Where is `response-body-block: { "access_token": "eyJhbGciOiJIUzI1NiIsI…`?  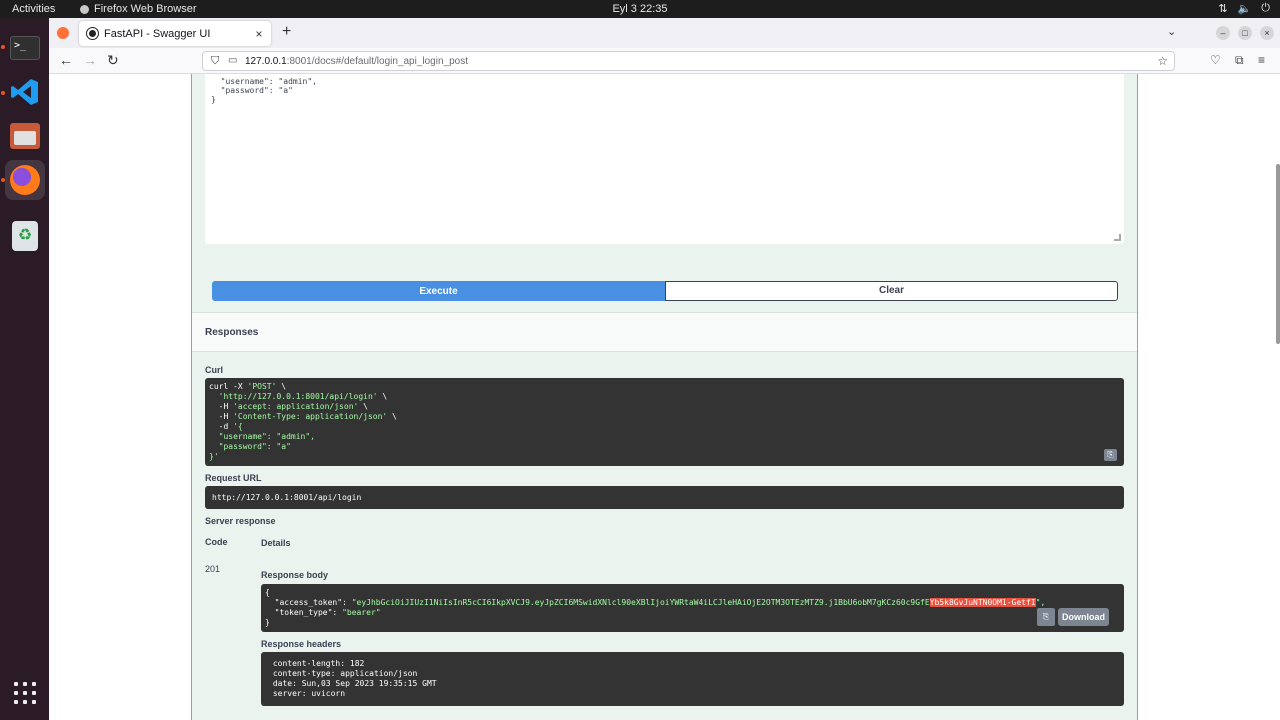 response-body-block: { "access_token": "eyJhbGciOiJIUzI1NiIsI… is located at coordinates (692, 608).